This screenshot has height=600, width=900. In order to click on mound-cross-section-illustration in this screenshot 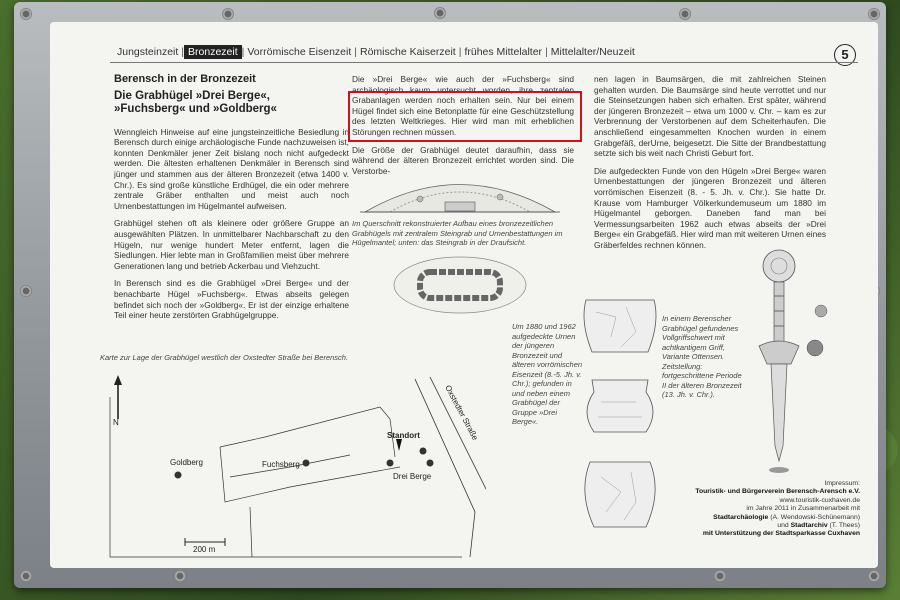, I will do `click(460, 198)`.